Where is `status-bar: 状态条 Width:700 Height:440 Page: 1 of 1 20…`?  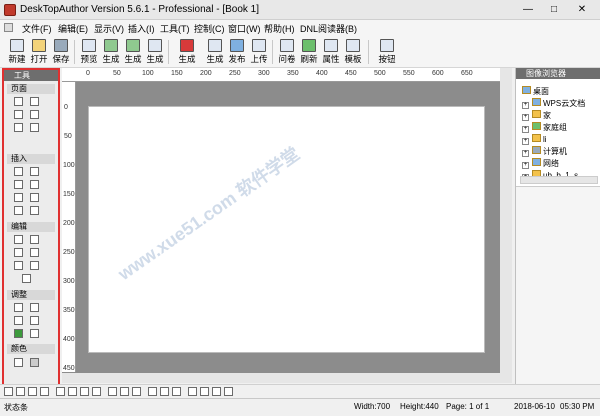 status-bar: 状态条 Width:700 Height:440 Page: 1 of 1 20… is located at coordinates (300, 407).